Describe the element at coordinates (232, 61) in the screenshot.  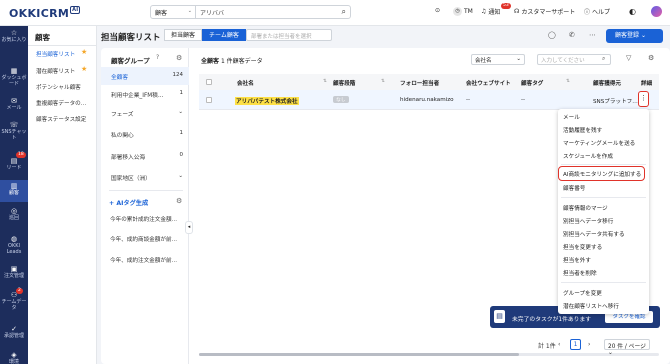
I see `record-count: 全顧客 1 件顧客データ` at that location.